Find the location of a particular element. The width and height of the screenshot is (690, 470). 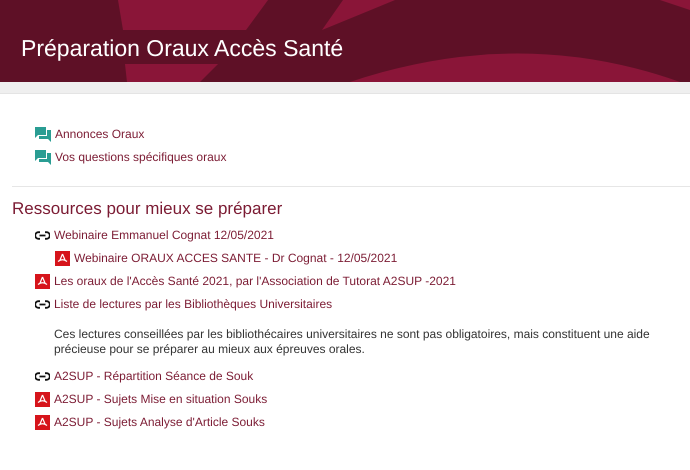

resource-link: Webinaire ORAUX ACCES SANTE - Dr Cognat - 12/05/2021 is located at coordinates (236, 258).